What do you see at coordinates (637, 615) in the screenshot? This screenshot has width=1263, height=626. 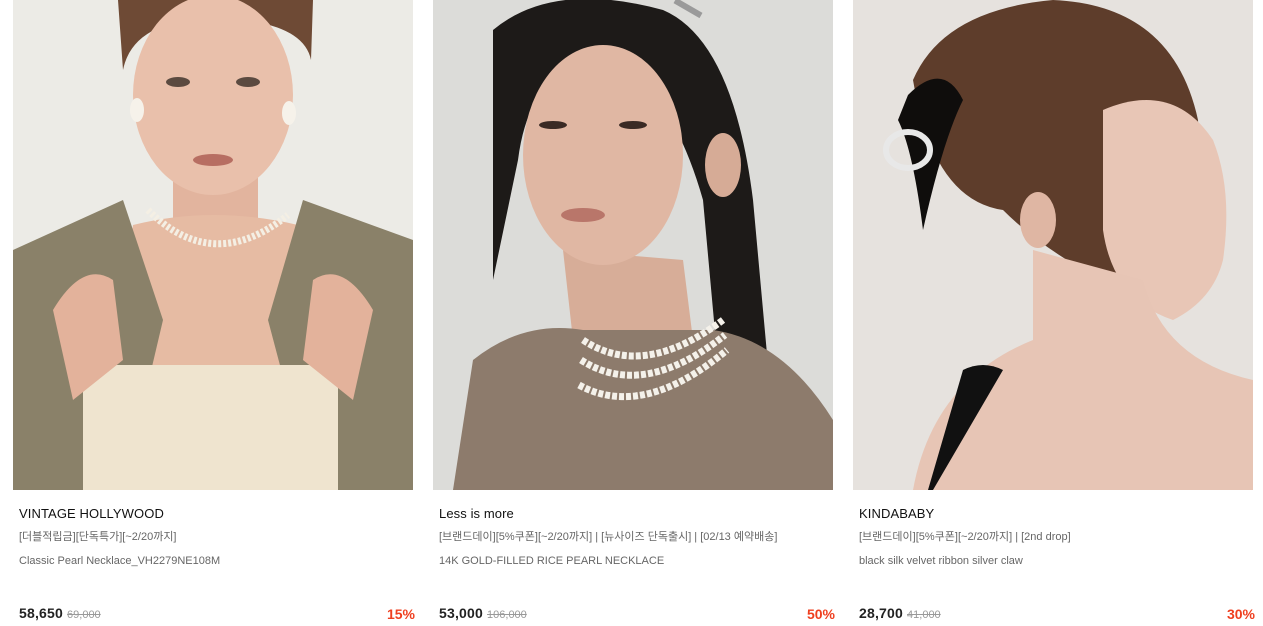 I see `price-row: 53,000 106,000 50%` at bounding box center [637, 615].